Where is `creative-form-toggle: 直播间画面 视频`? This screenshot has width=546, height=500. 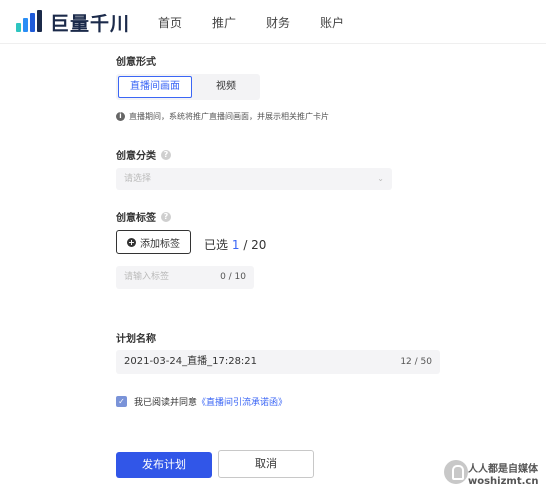 creative-form-toggle: 直播间画面 视频 is located at coordinates (188, 87).